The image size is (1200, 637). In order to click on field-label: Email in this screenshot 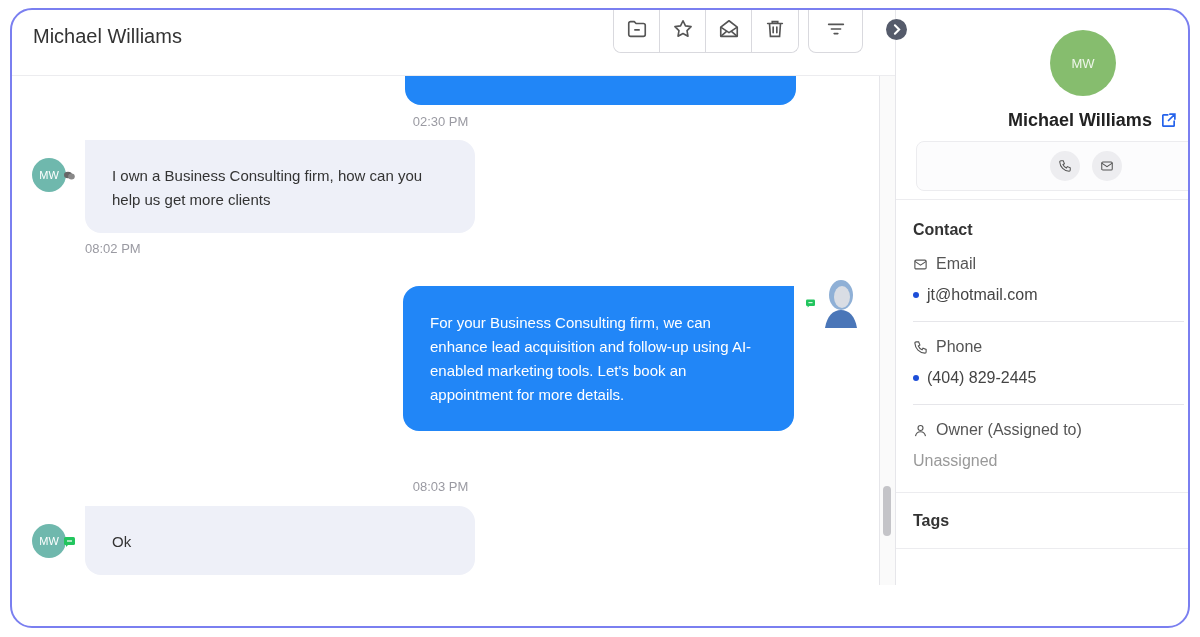, I will do `click(956, 264)`.